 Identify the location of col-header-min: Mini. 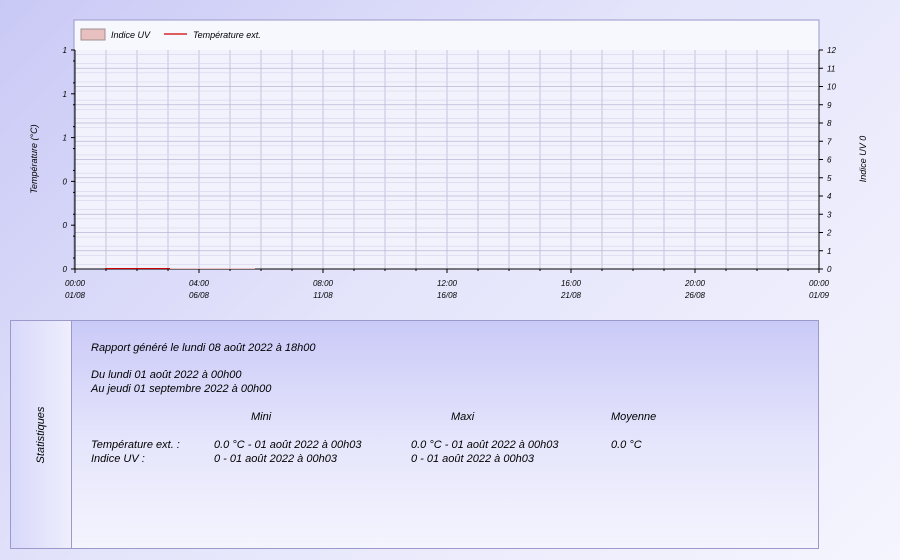
(261, 417).